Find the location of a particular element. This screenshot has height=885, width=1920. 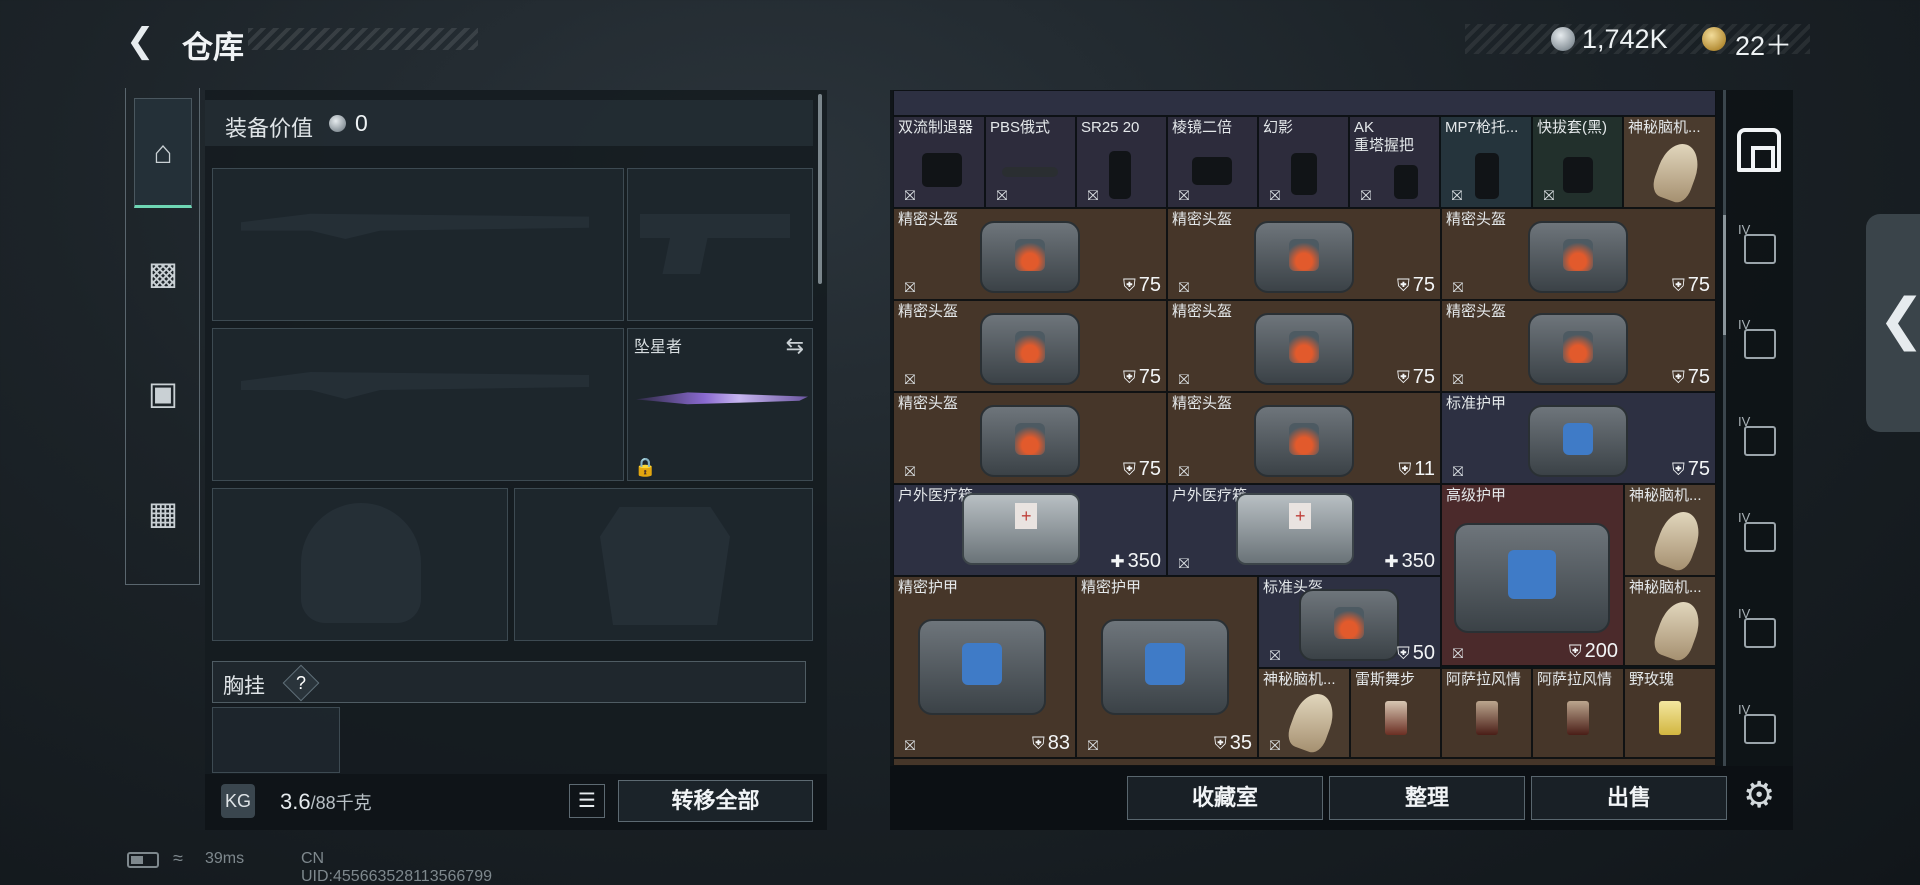

title-decoration is located at coordinates (363, 39).